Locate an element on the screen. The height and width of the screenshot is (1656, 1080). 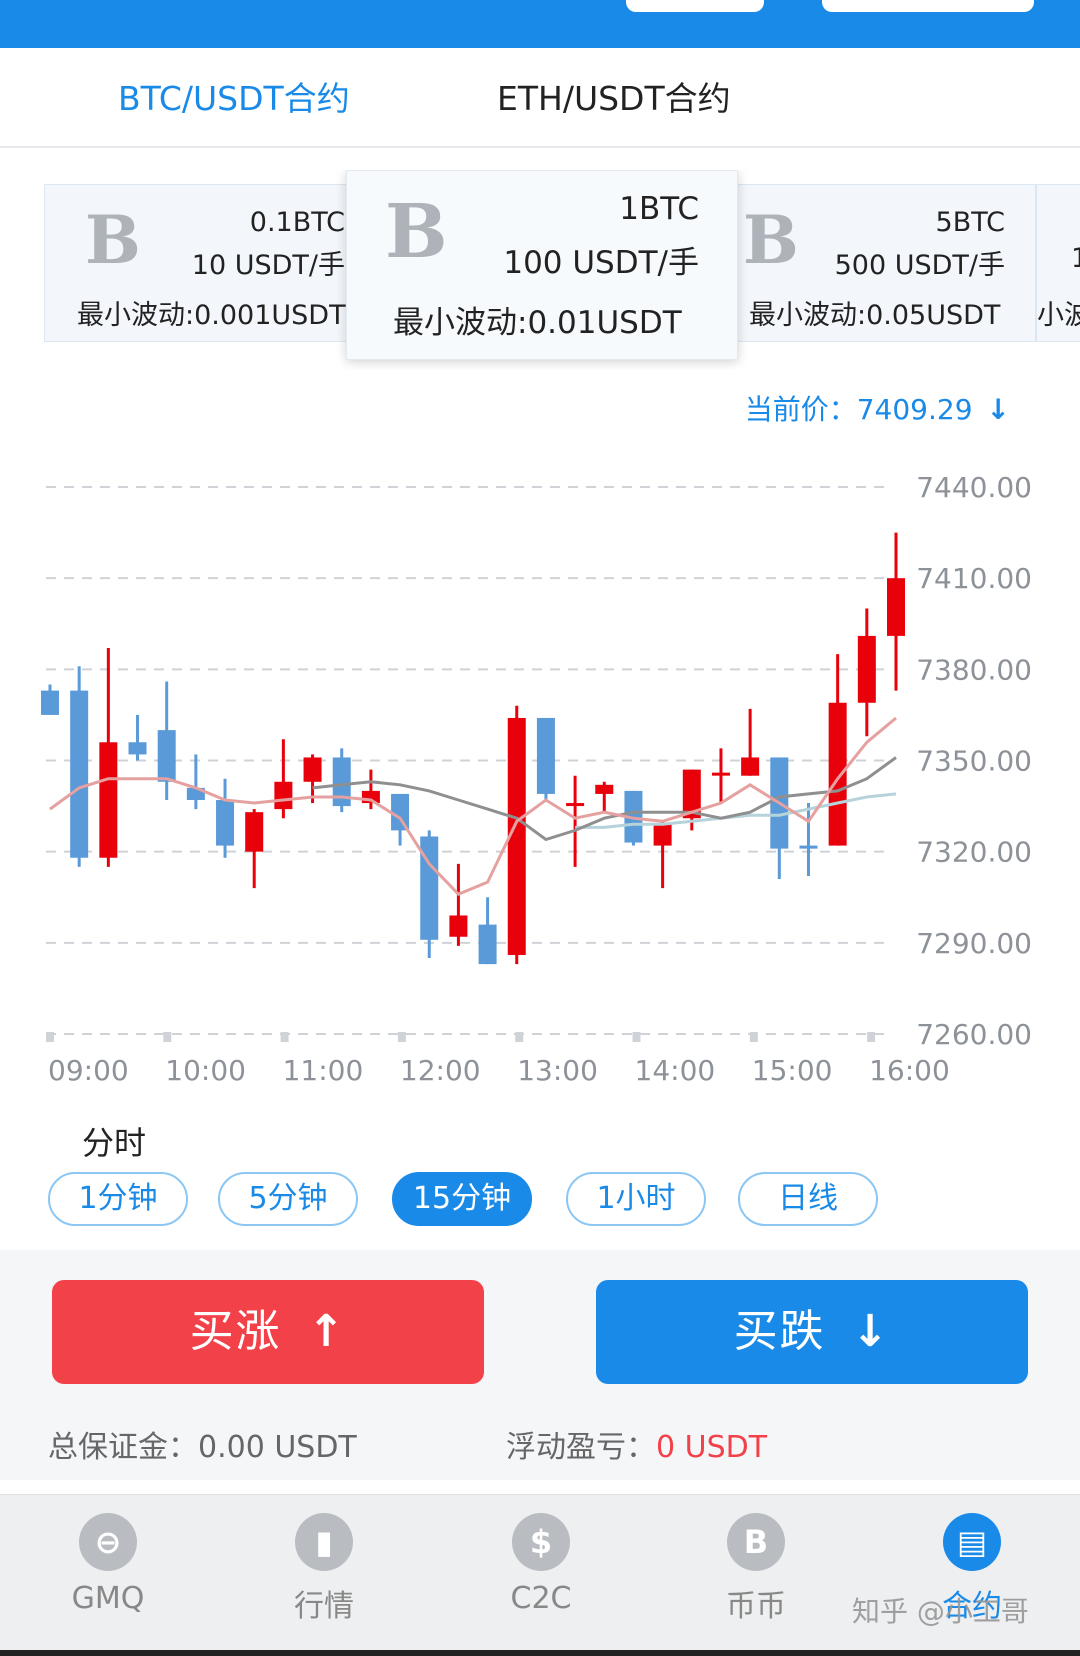
contract-card-5btc: B 5BTC 500 USDT/手 最小波动:0.05USDT is located at coordinates (883, 263).